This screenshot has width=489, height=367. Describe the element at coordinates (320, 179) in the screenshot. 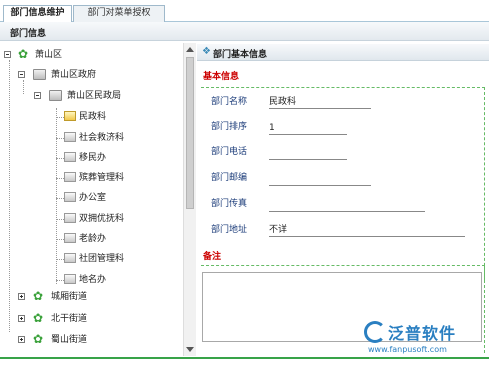

I see `dept-zip-field` at that location.